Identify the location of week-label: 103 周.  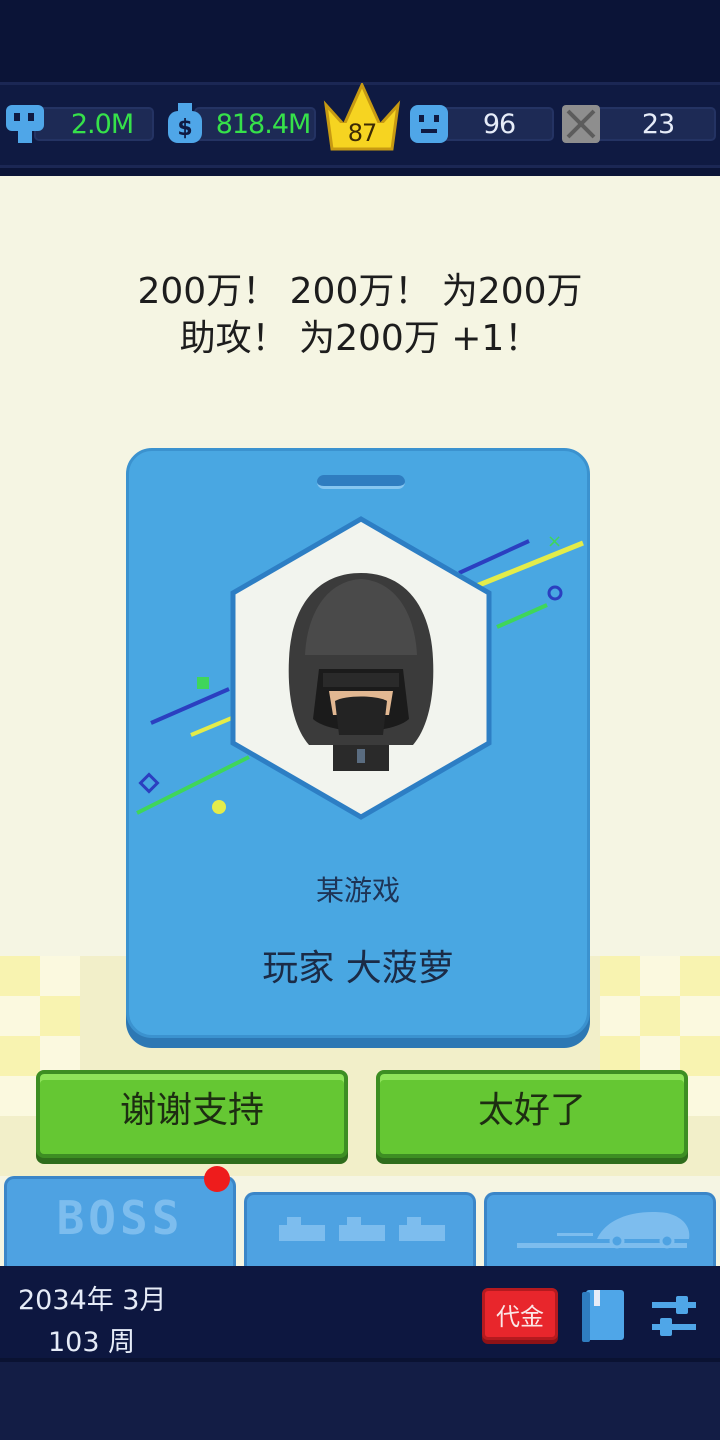
(92, 1342).